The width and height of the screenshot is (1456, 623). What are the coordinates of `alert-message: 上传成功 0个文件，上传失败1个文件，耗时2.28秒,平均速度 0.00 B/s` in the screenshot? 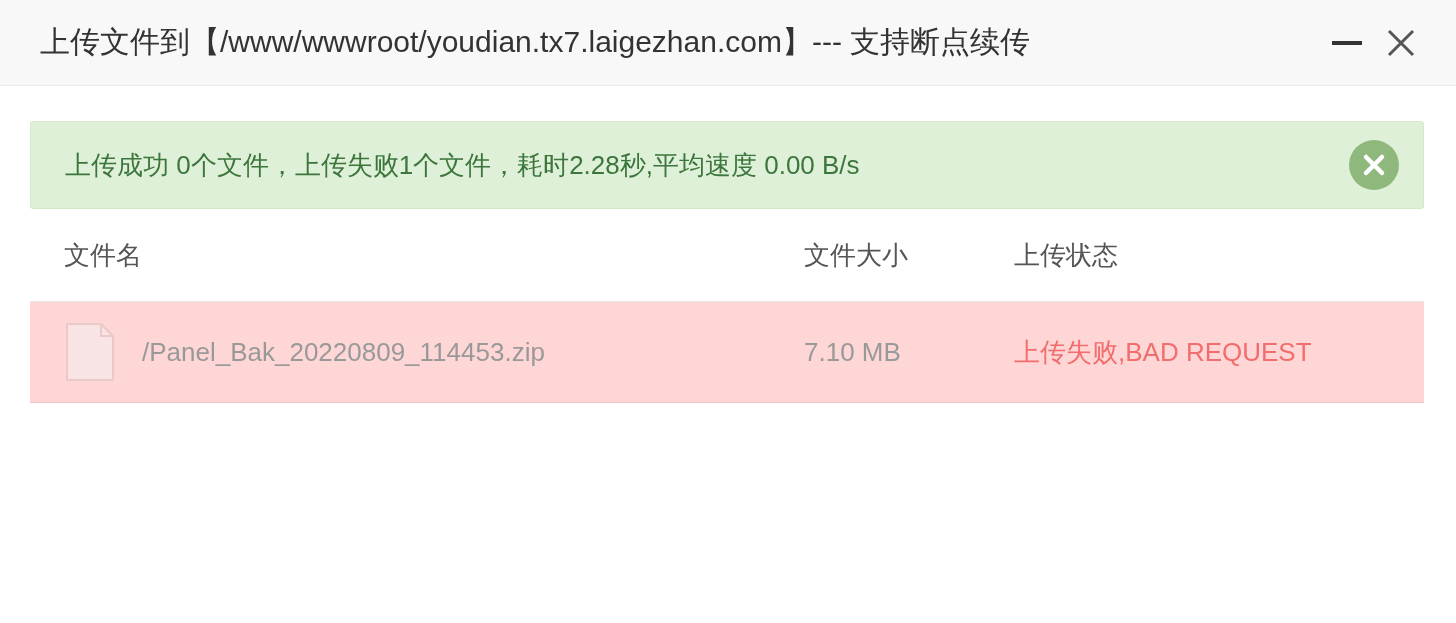 It's located at (463, 165).